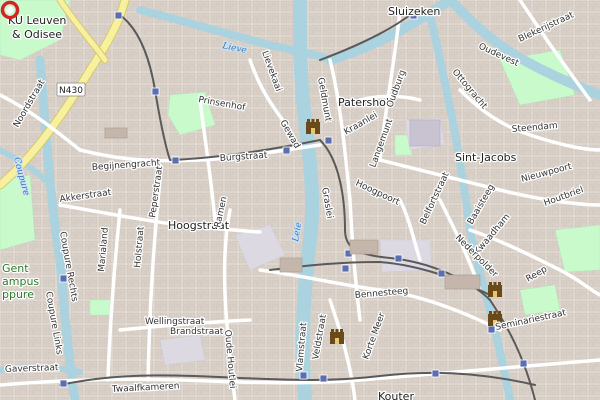 The image size is (600, 400). I want to click on district-label: & Odisee, so click(37, 34).